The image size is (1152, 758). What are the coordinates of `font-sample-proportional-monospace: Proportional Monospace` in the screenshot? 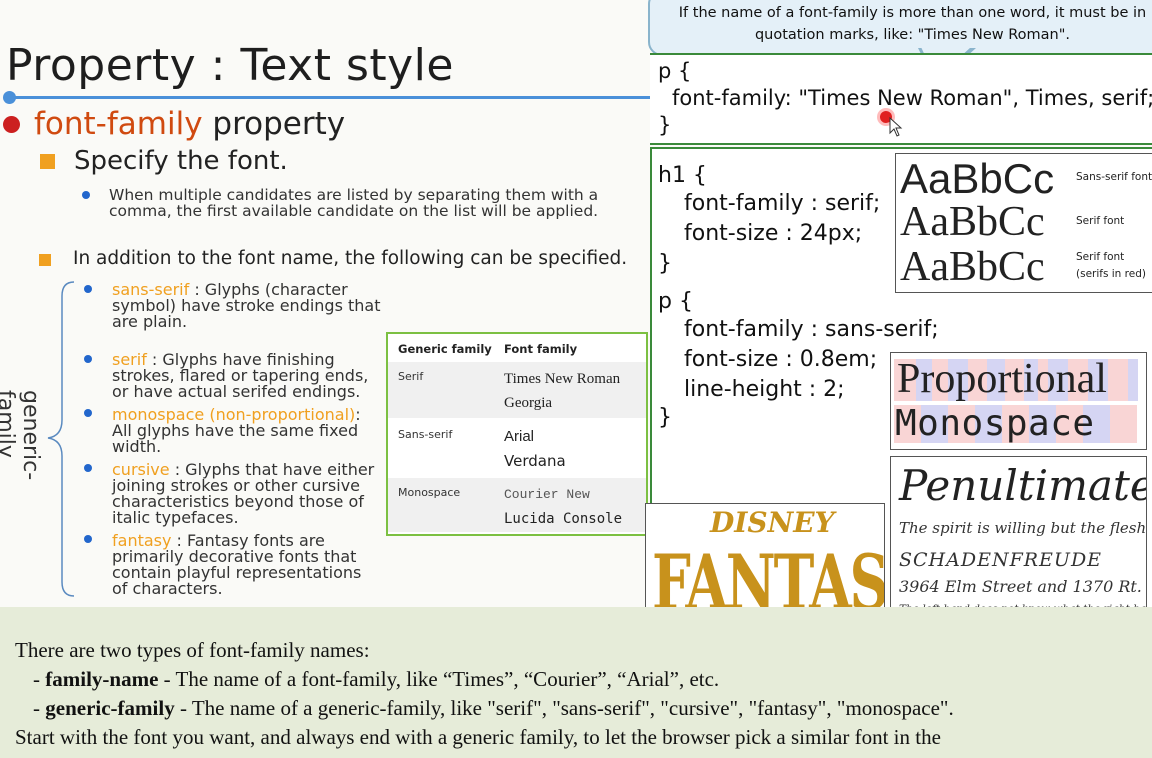 It's located at (1018, 401).